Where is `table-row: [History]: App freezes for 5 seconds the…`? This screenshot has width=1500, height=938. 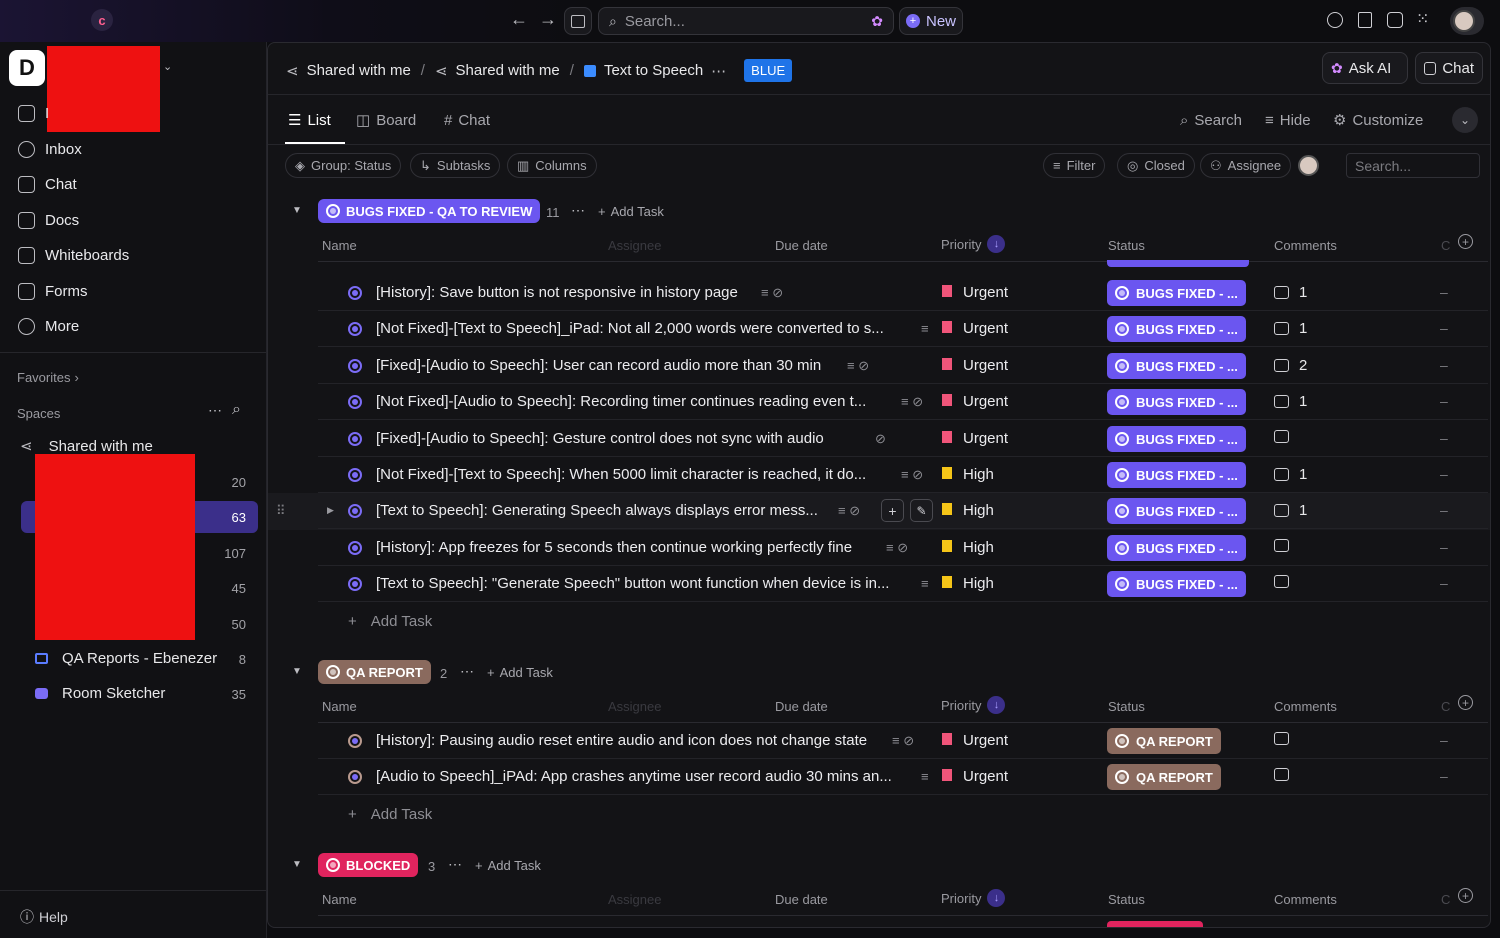
table-row: [History]: App freezes for 5 seconds the… is located at coordinates (903, 548).